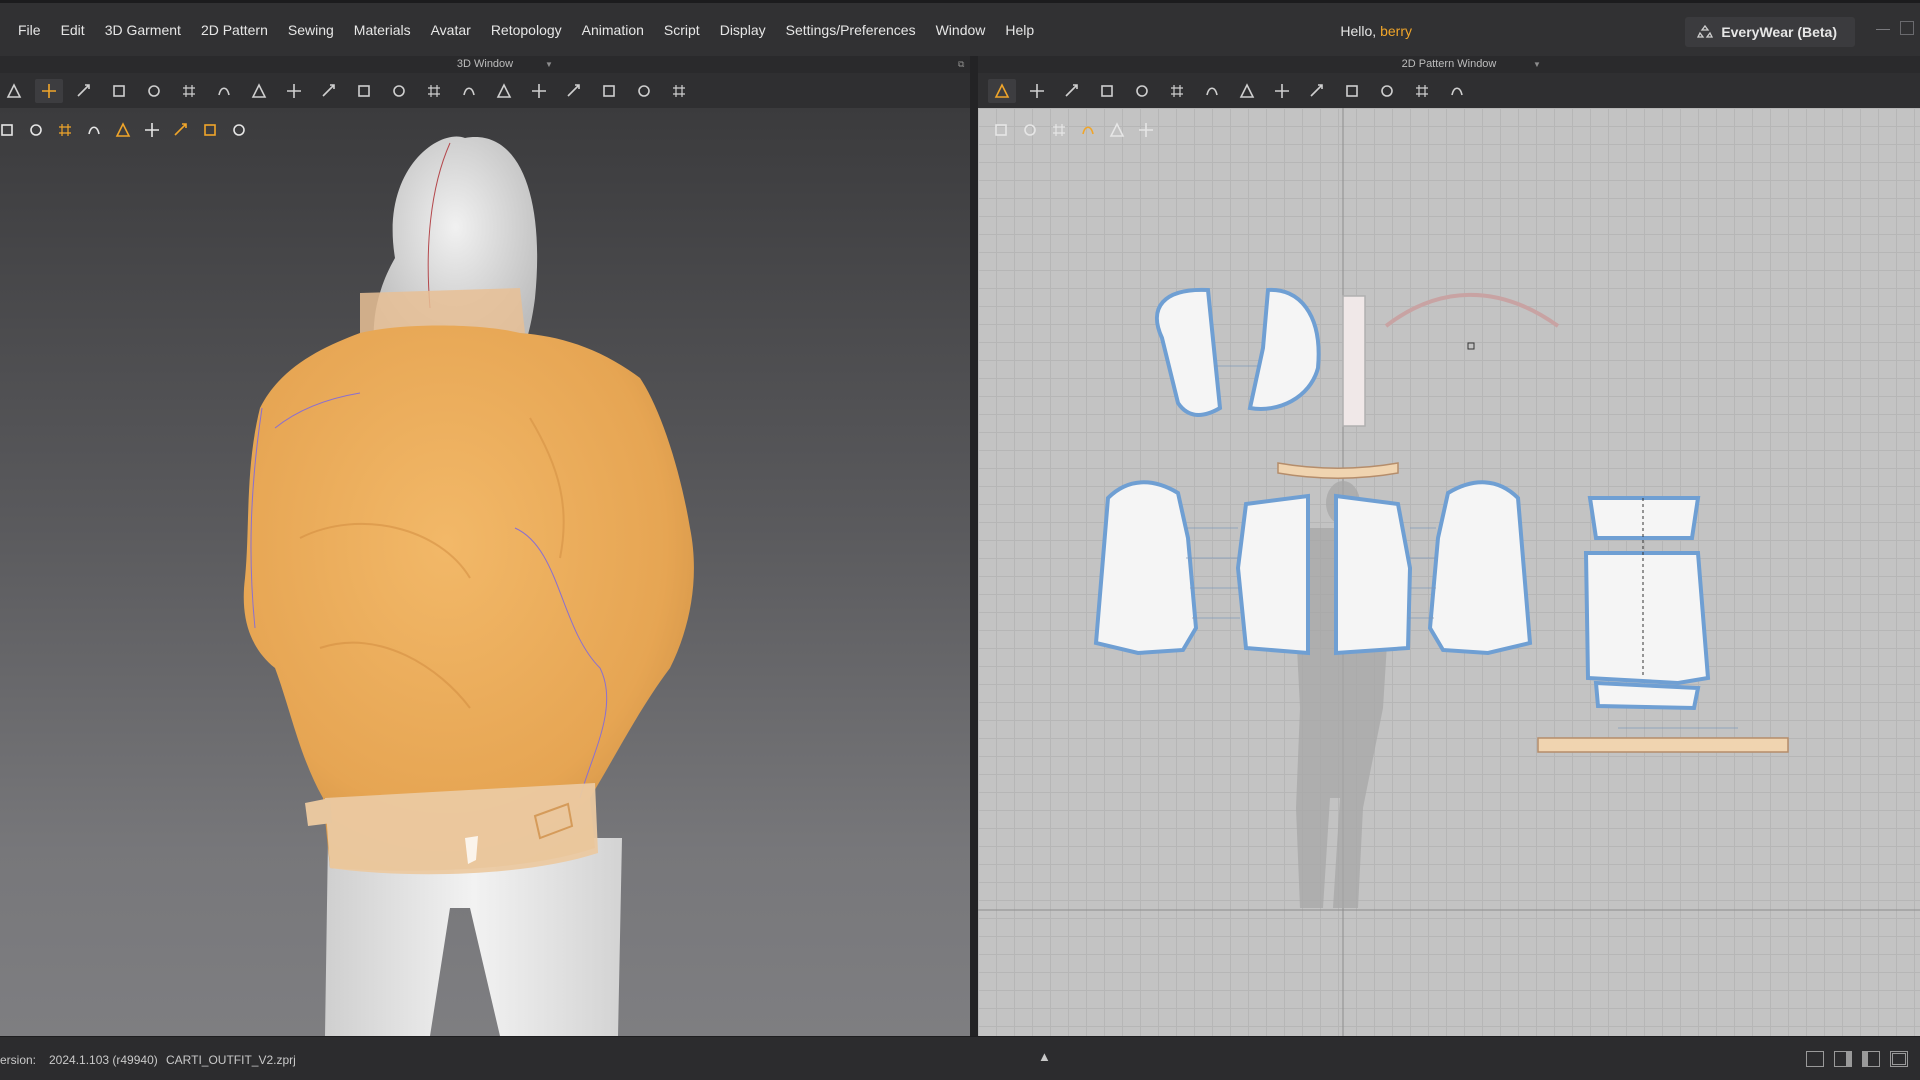 The image size is (1920, 1080). I want to click on select-icon, so click(14, 91).